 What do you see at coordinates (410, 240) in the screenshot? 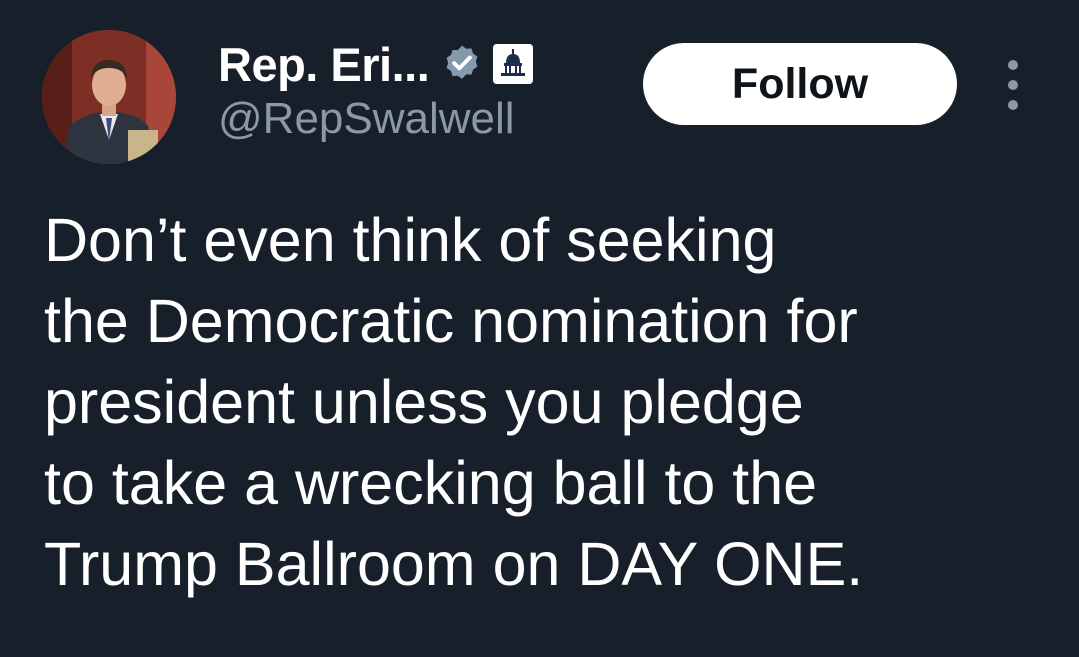
I see `tweet-text-line: Don’t even think of seeking` at bounding box center [410, 240].